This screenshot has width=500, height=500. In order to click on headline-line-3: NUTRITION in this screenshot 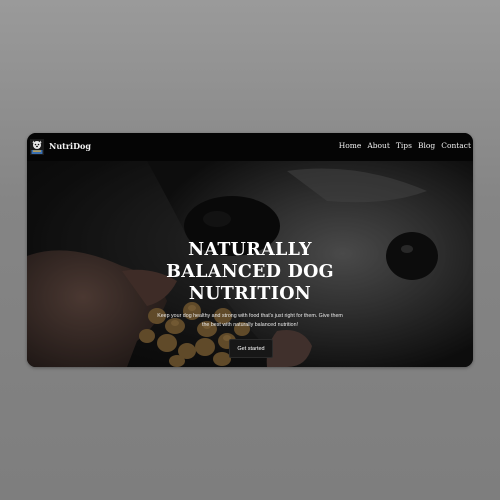, I will do `click(250, 294)`.